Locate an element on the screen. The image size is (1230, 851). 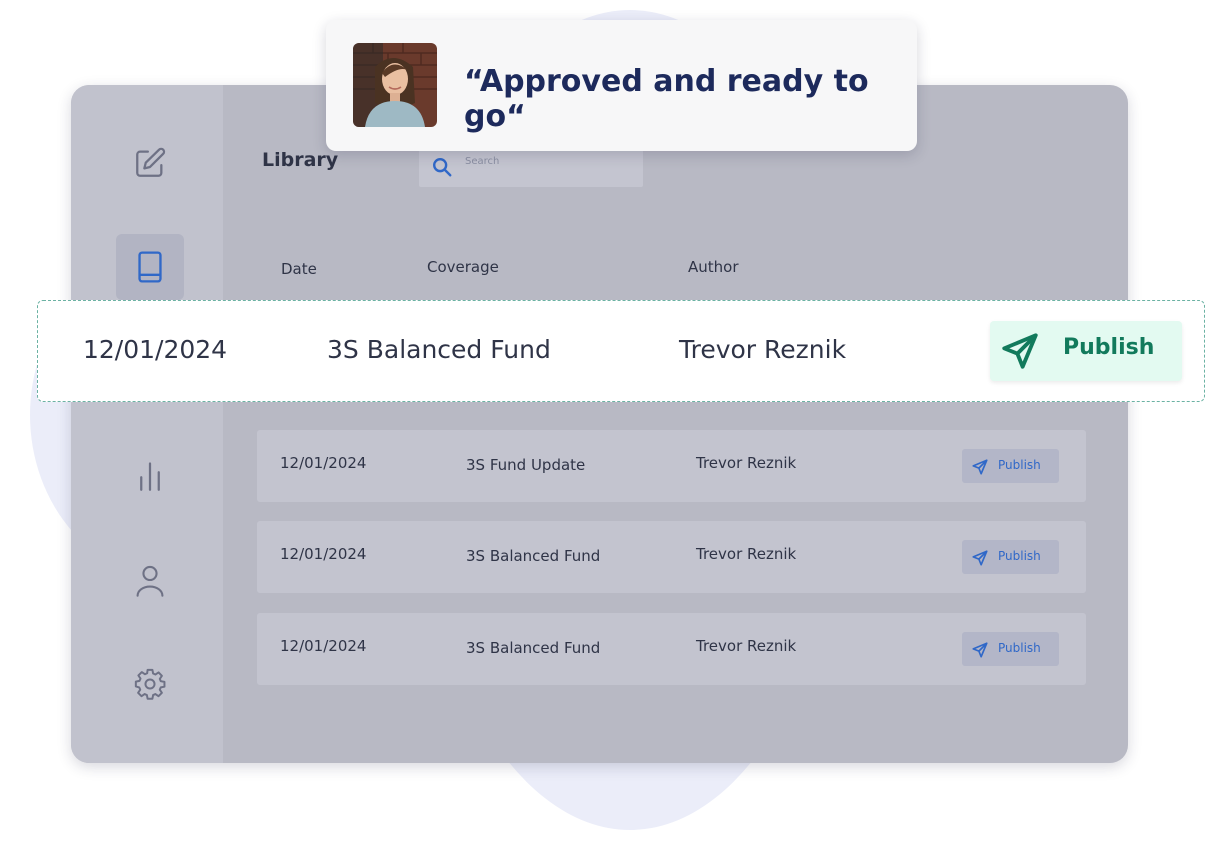
page-title: Library is located at coordinates (300, 160).